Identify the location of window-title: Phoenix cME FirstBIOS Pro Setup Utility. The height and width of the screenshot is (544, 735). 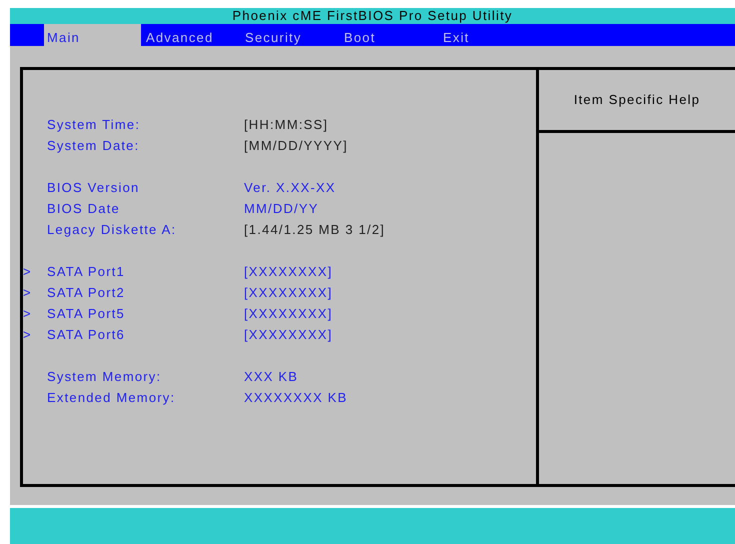
(372, 16).